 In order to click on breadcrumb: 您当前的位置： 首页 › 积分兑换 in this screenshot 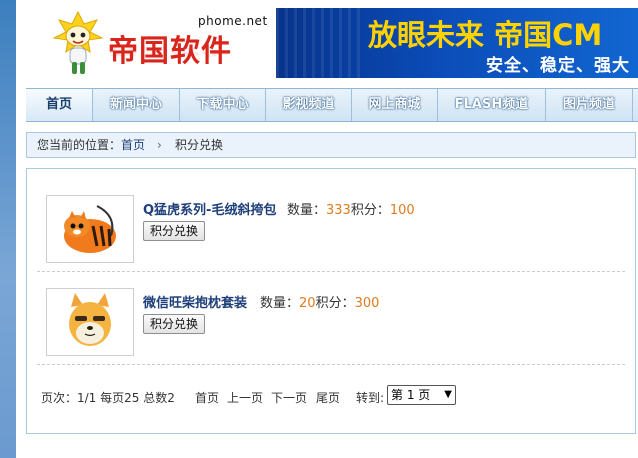, I will do `click(331, 145)`.